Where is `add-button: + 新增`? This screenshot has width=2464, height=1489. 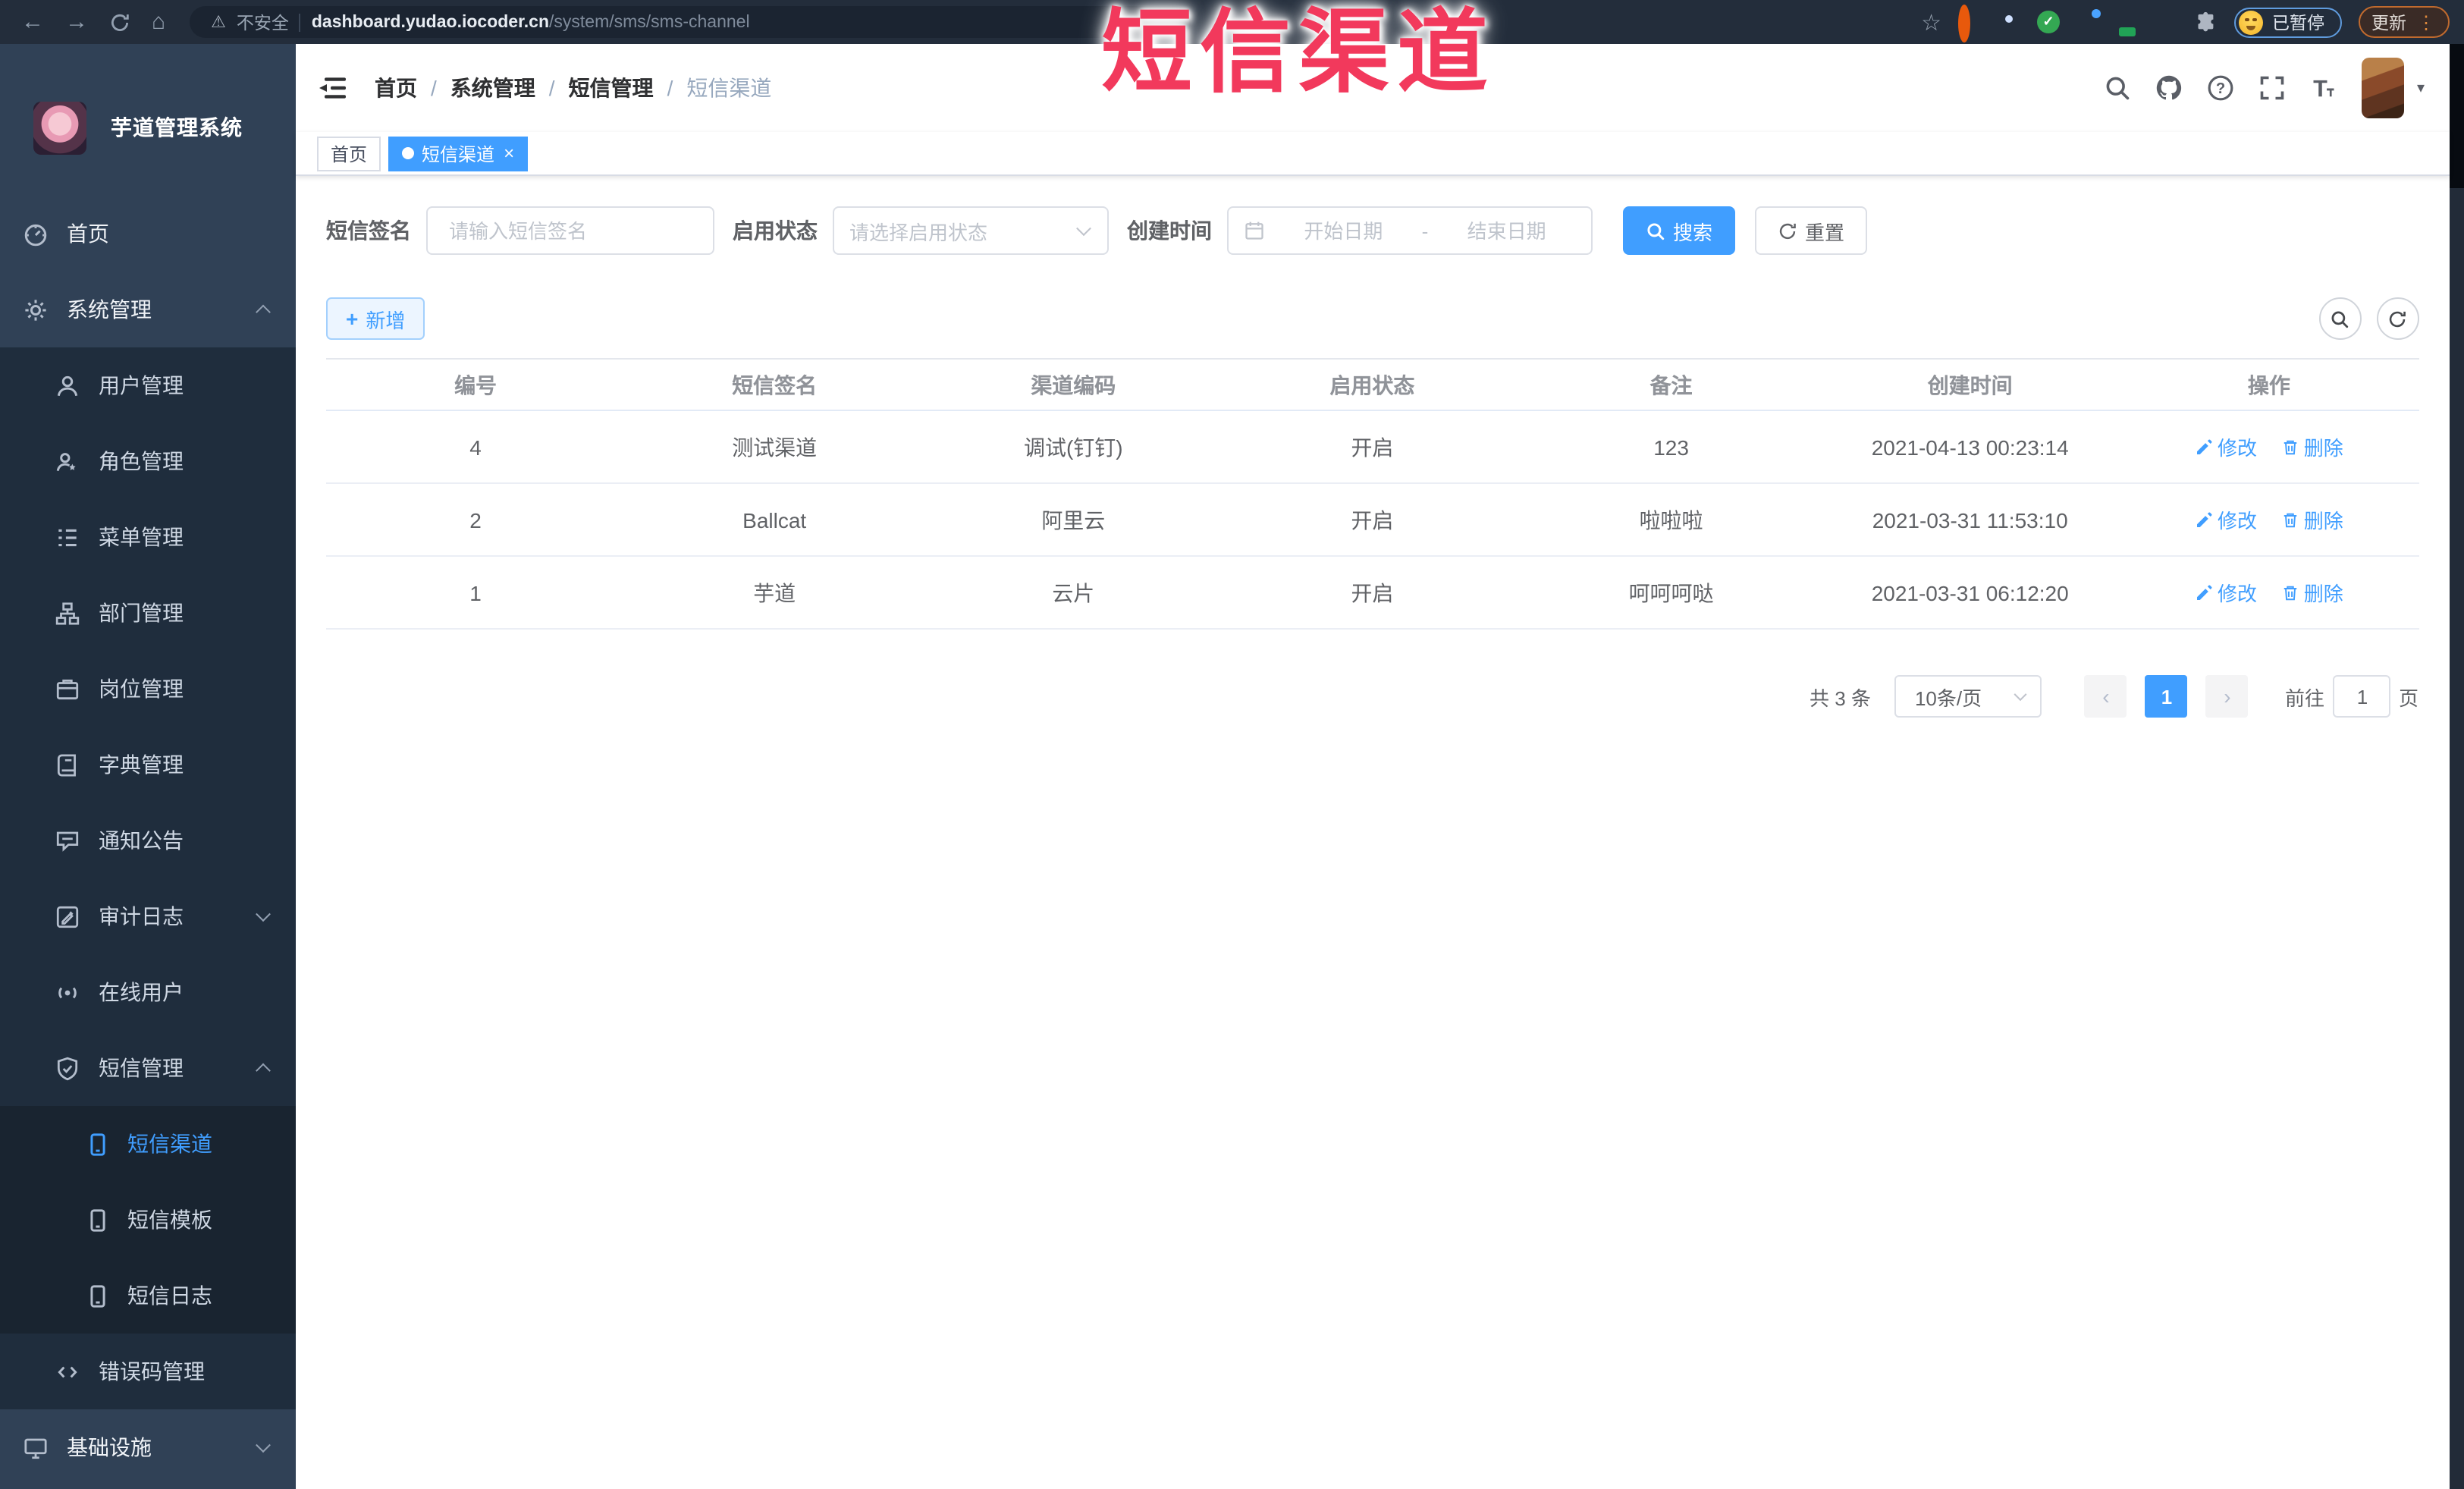 add-button: + 新增 is located at coordinates (375, 318).